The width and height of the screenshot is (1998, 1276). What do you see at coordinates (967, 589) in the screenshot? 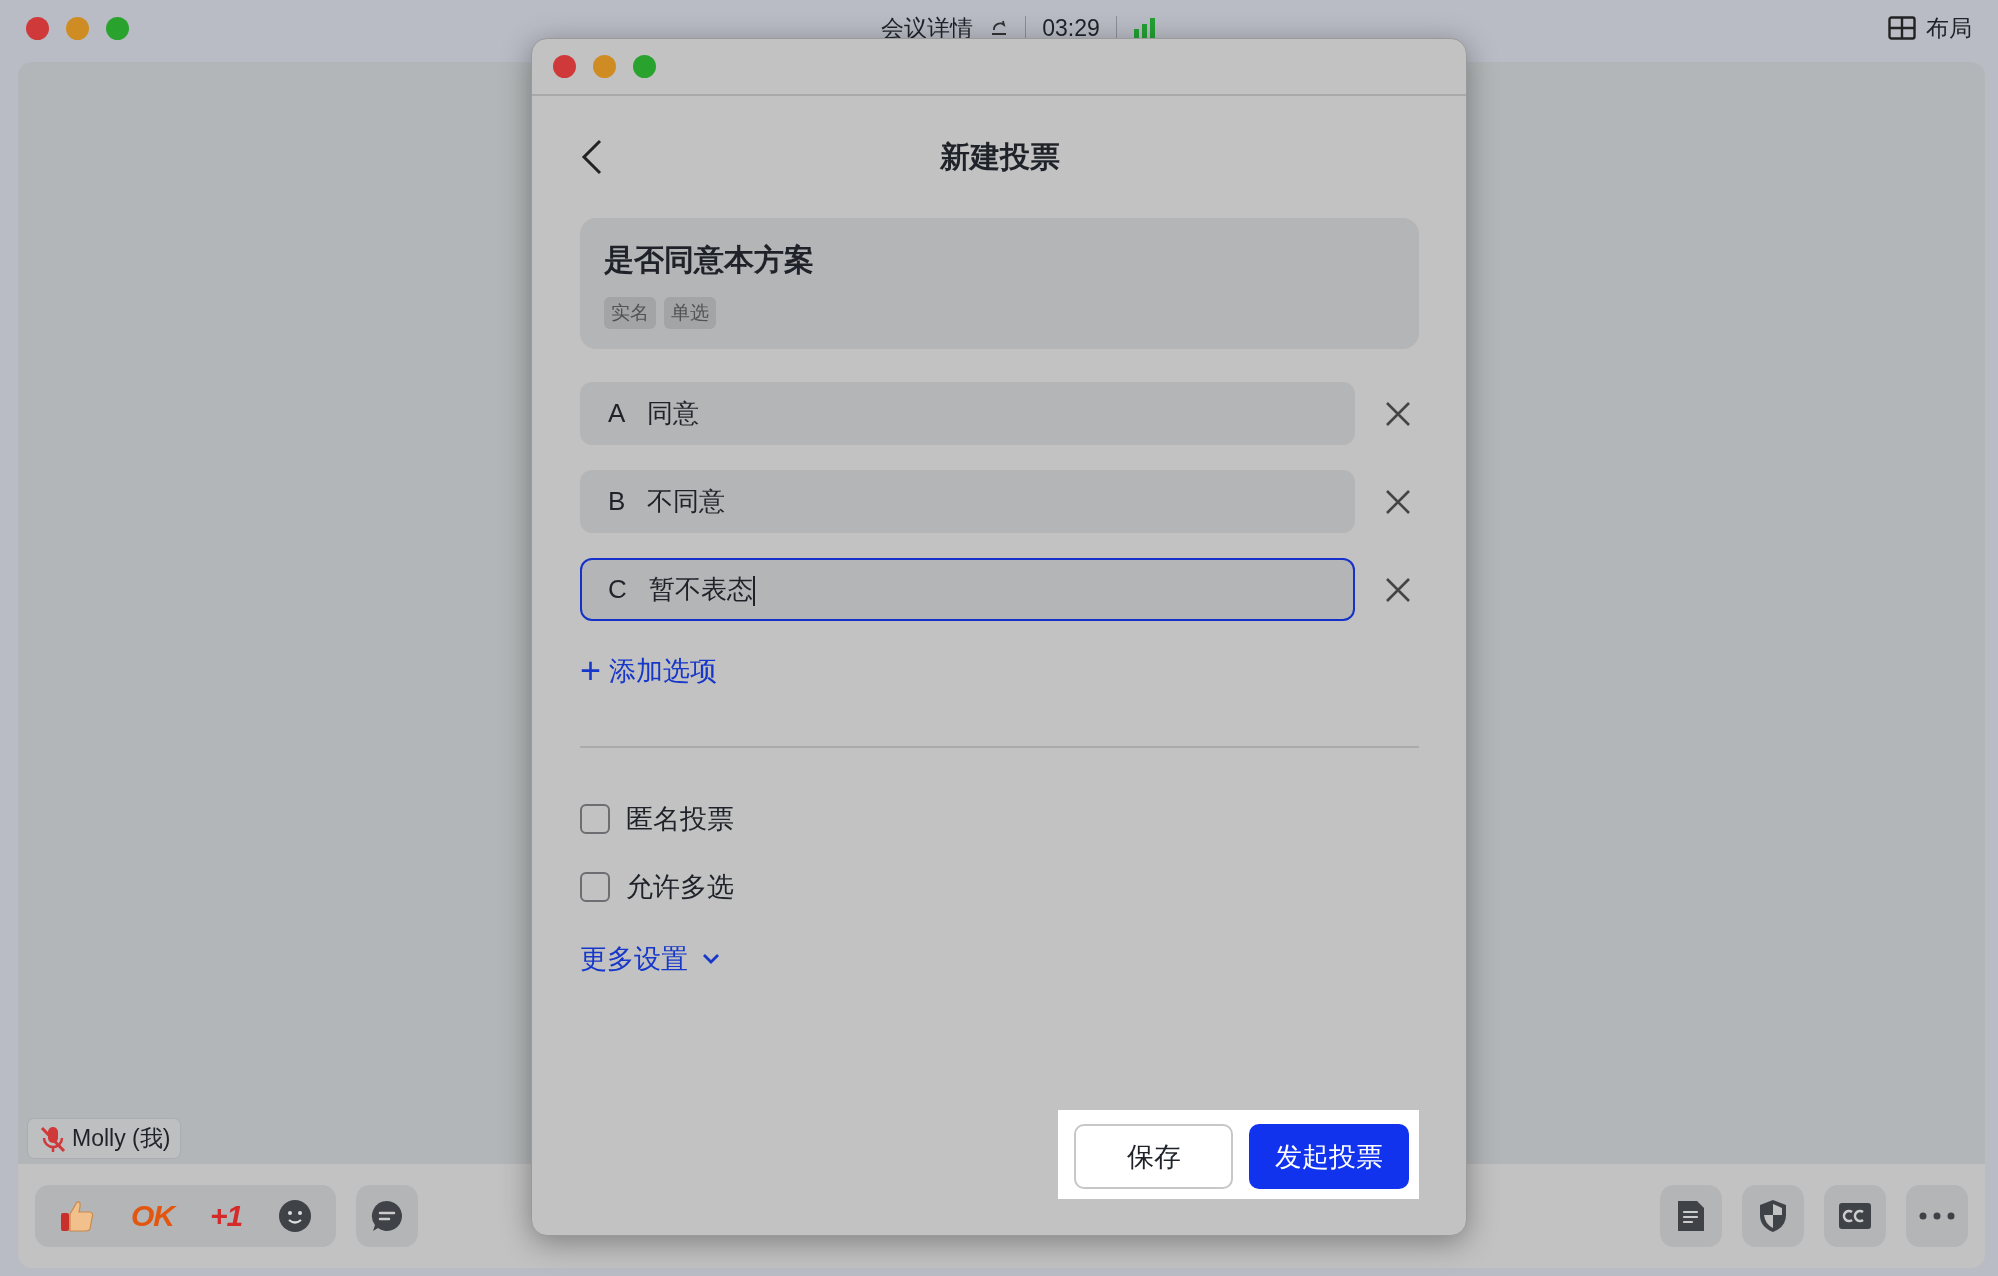
I see `option-input-field: C 暂不表态` at bounding box center [967, 589].